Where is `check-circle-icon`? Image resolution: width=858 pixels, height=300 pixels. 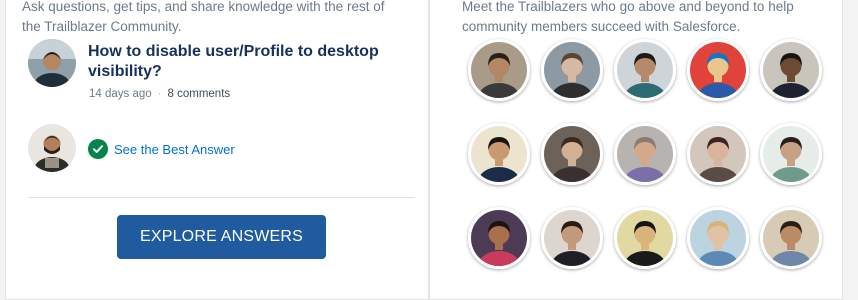 check-circle-icon is located at coordinates (98, 149).